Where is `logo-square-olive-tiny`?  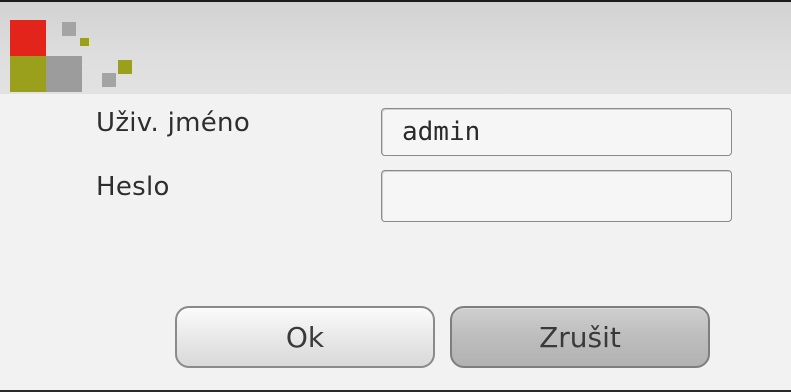
logo-square-olive-tiny is located at coordinates (84, 42).